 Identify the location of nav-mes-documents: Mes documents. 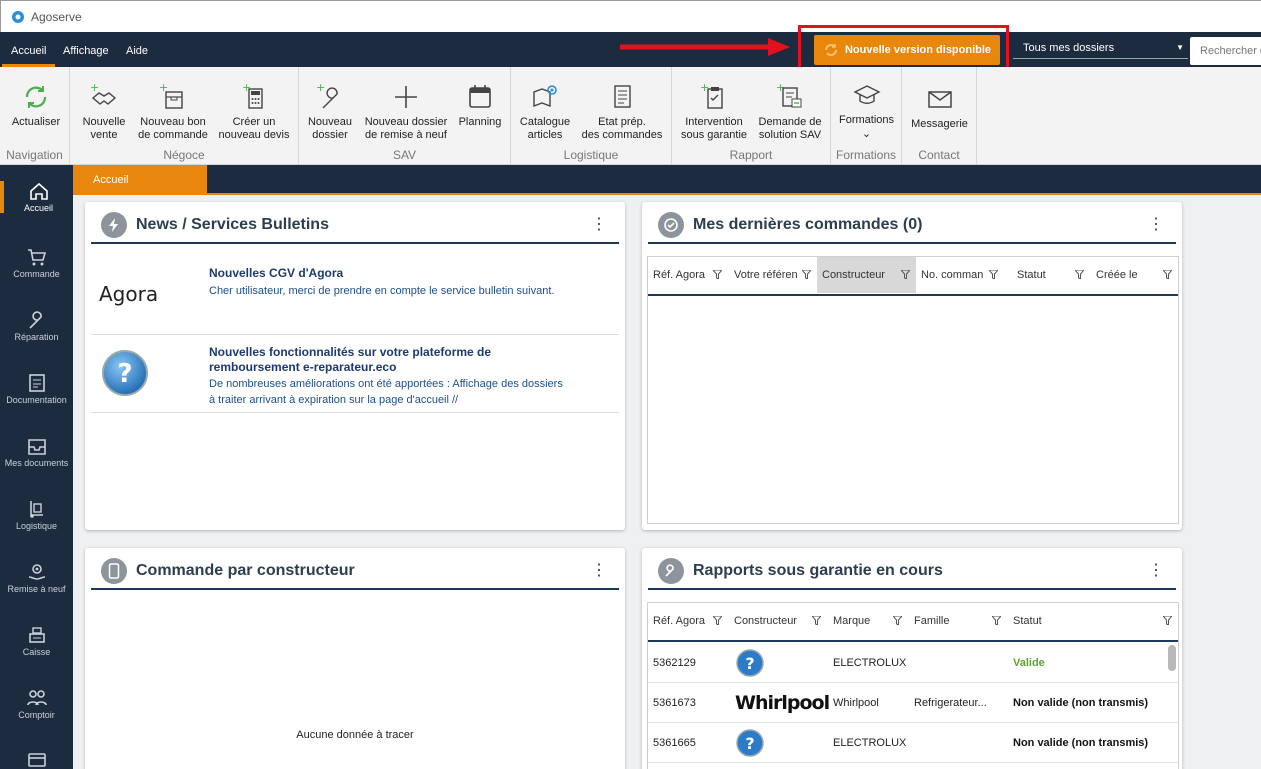
(36, 452).